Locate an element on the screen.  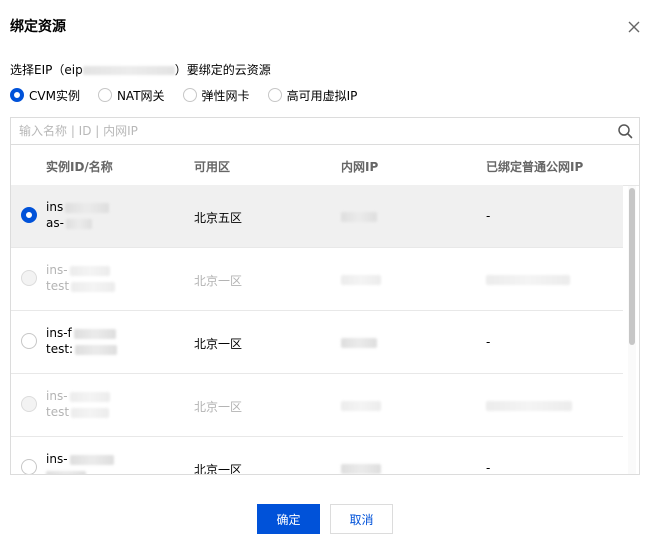
confirm-button: 确定 is located at coordinates (288, 519).